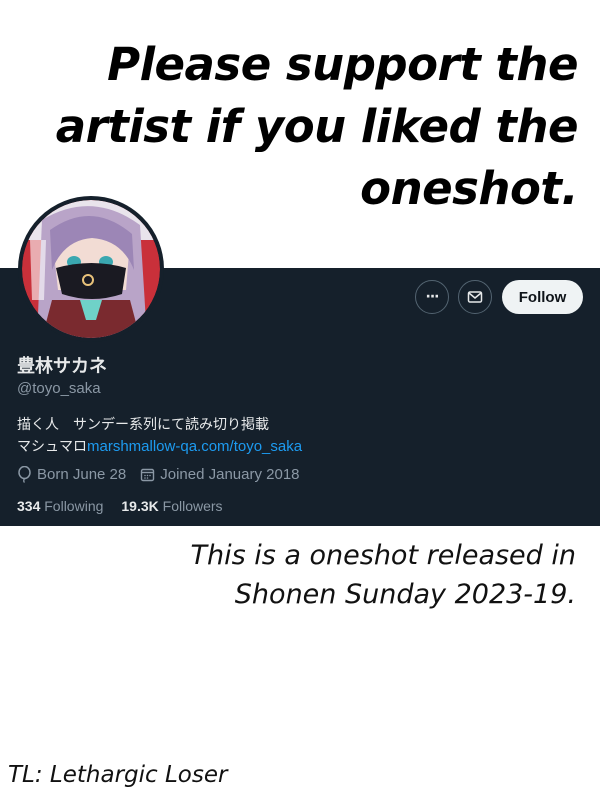  Describe the element at coordinates (143, 425) in the screenshot. I see `bio-line: 描く人 サンデー系列にて読み切り掲載` at that location.